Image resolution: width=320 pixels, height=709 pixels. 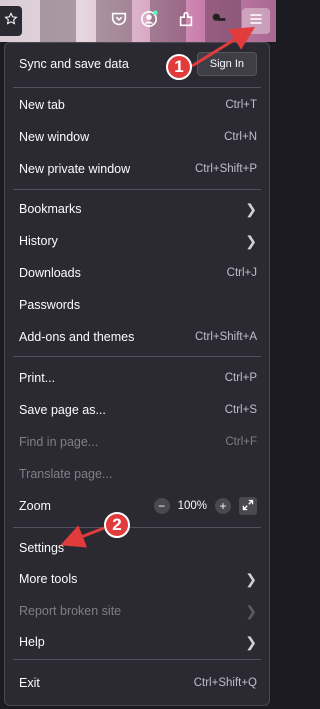 I want to click on pocket-button, so click(x=119, y=21).